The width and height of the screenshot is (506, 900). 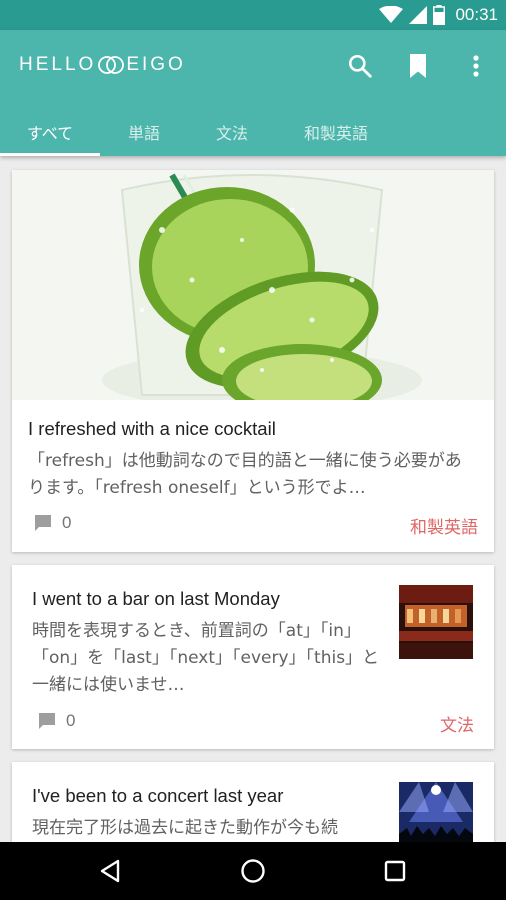 I want to click on more-vert-icon, so click(x=476, y=66).